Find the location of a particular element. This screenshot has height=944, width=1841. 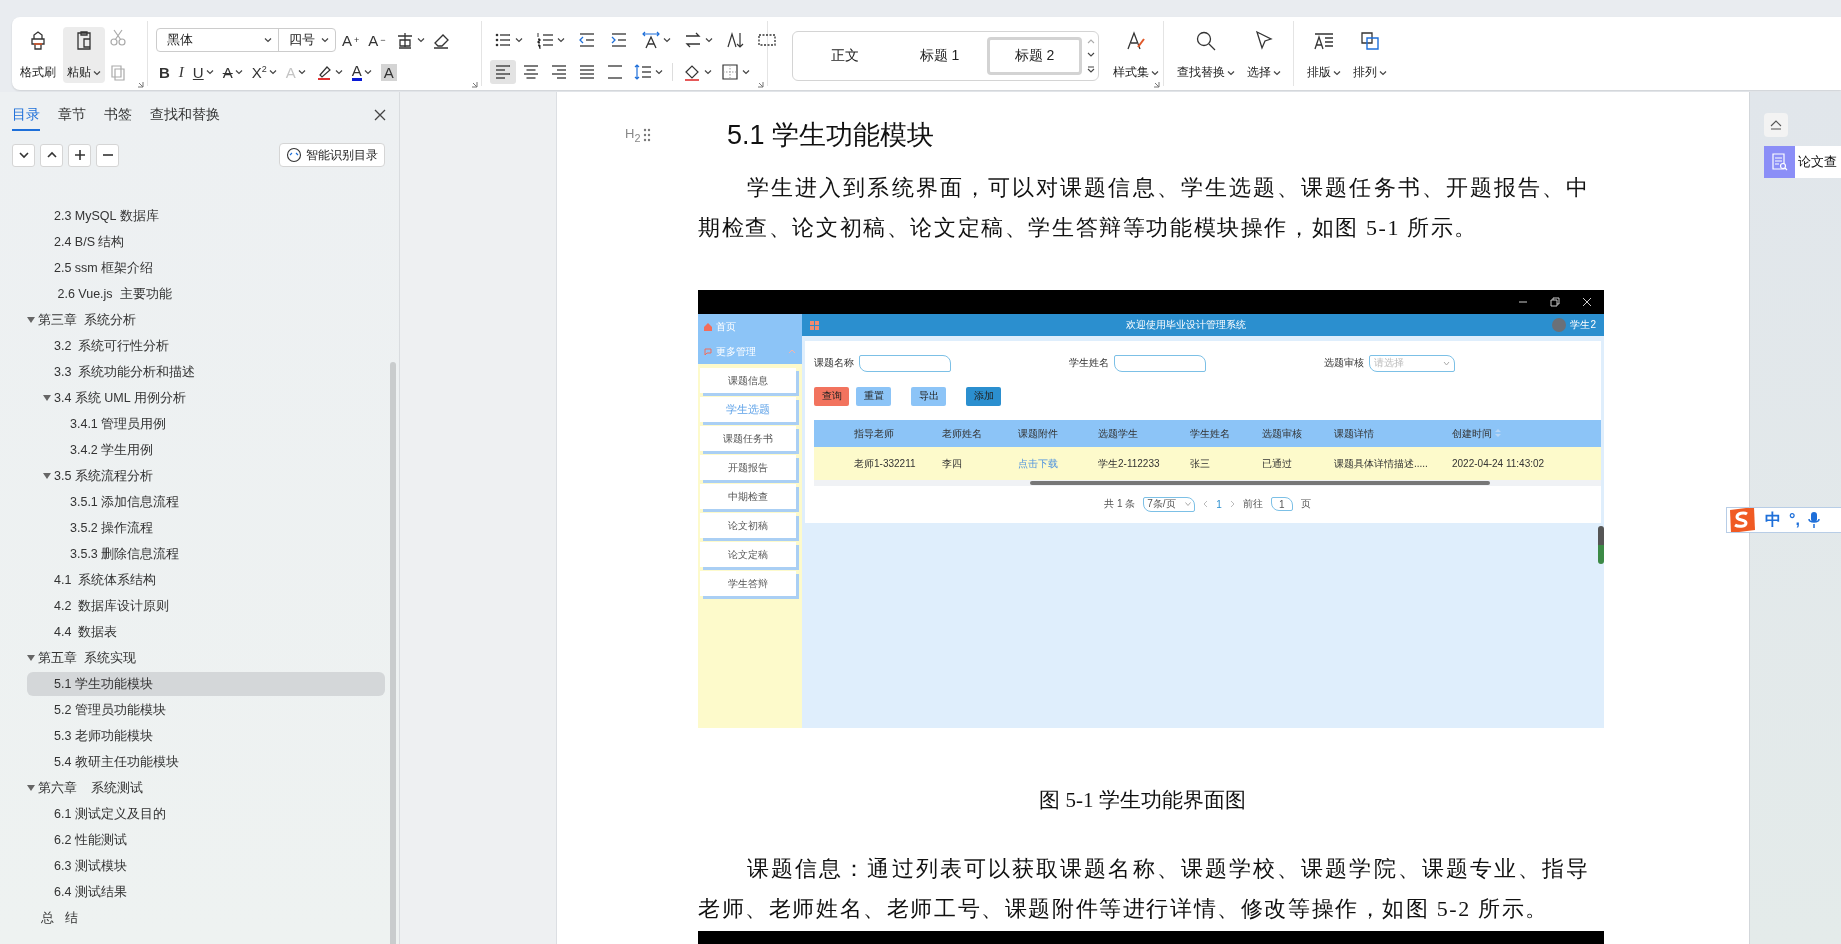

toc-item: 2.6 Vue.js 主要功能 is located at coordinates (206, 294).